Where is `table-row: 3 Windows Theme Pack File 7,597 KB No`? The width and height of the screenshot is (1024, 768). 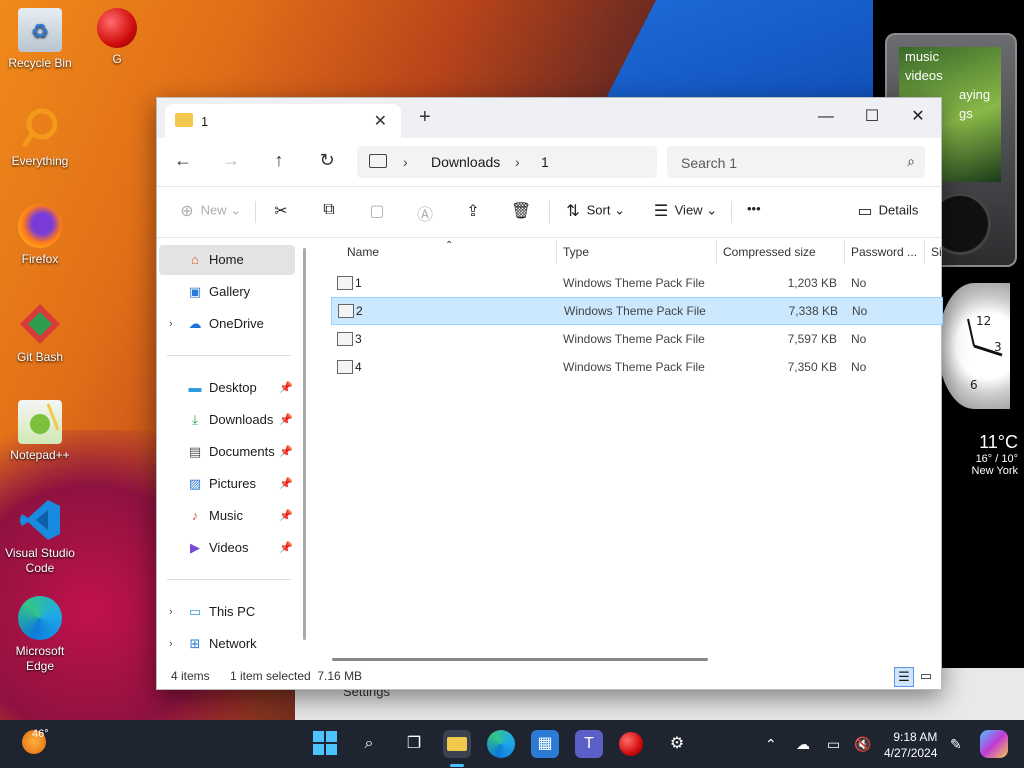 table-row: 3 Windows Theme Pack File 7,597 KB No is located at coordinates (636, 339).